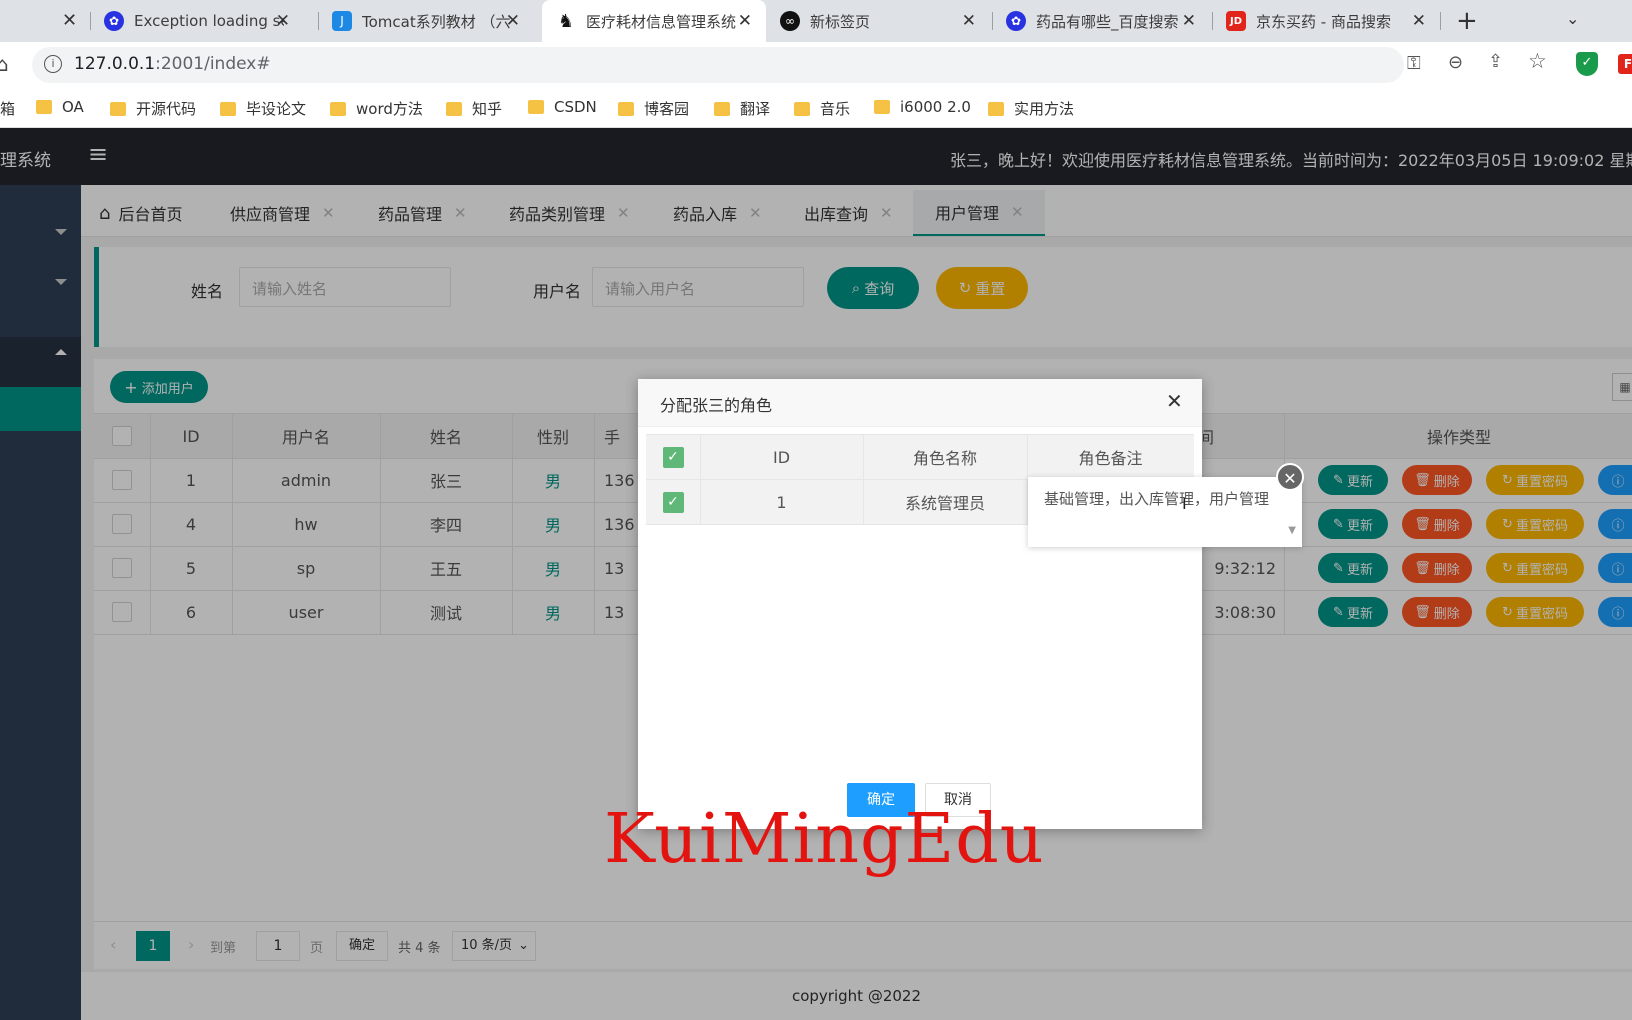  What do you see at coordinates (822, 108) in the screenshot?
I see `bookmark-item: 音乐` at bounding box center [822, 108].